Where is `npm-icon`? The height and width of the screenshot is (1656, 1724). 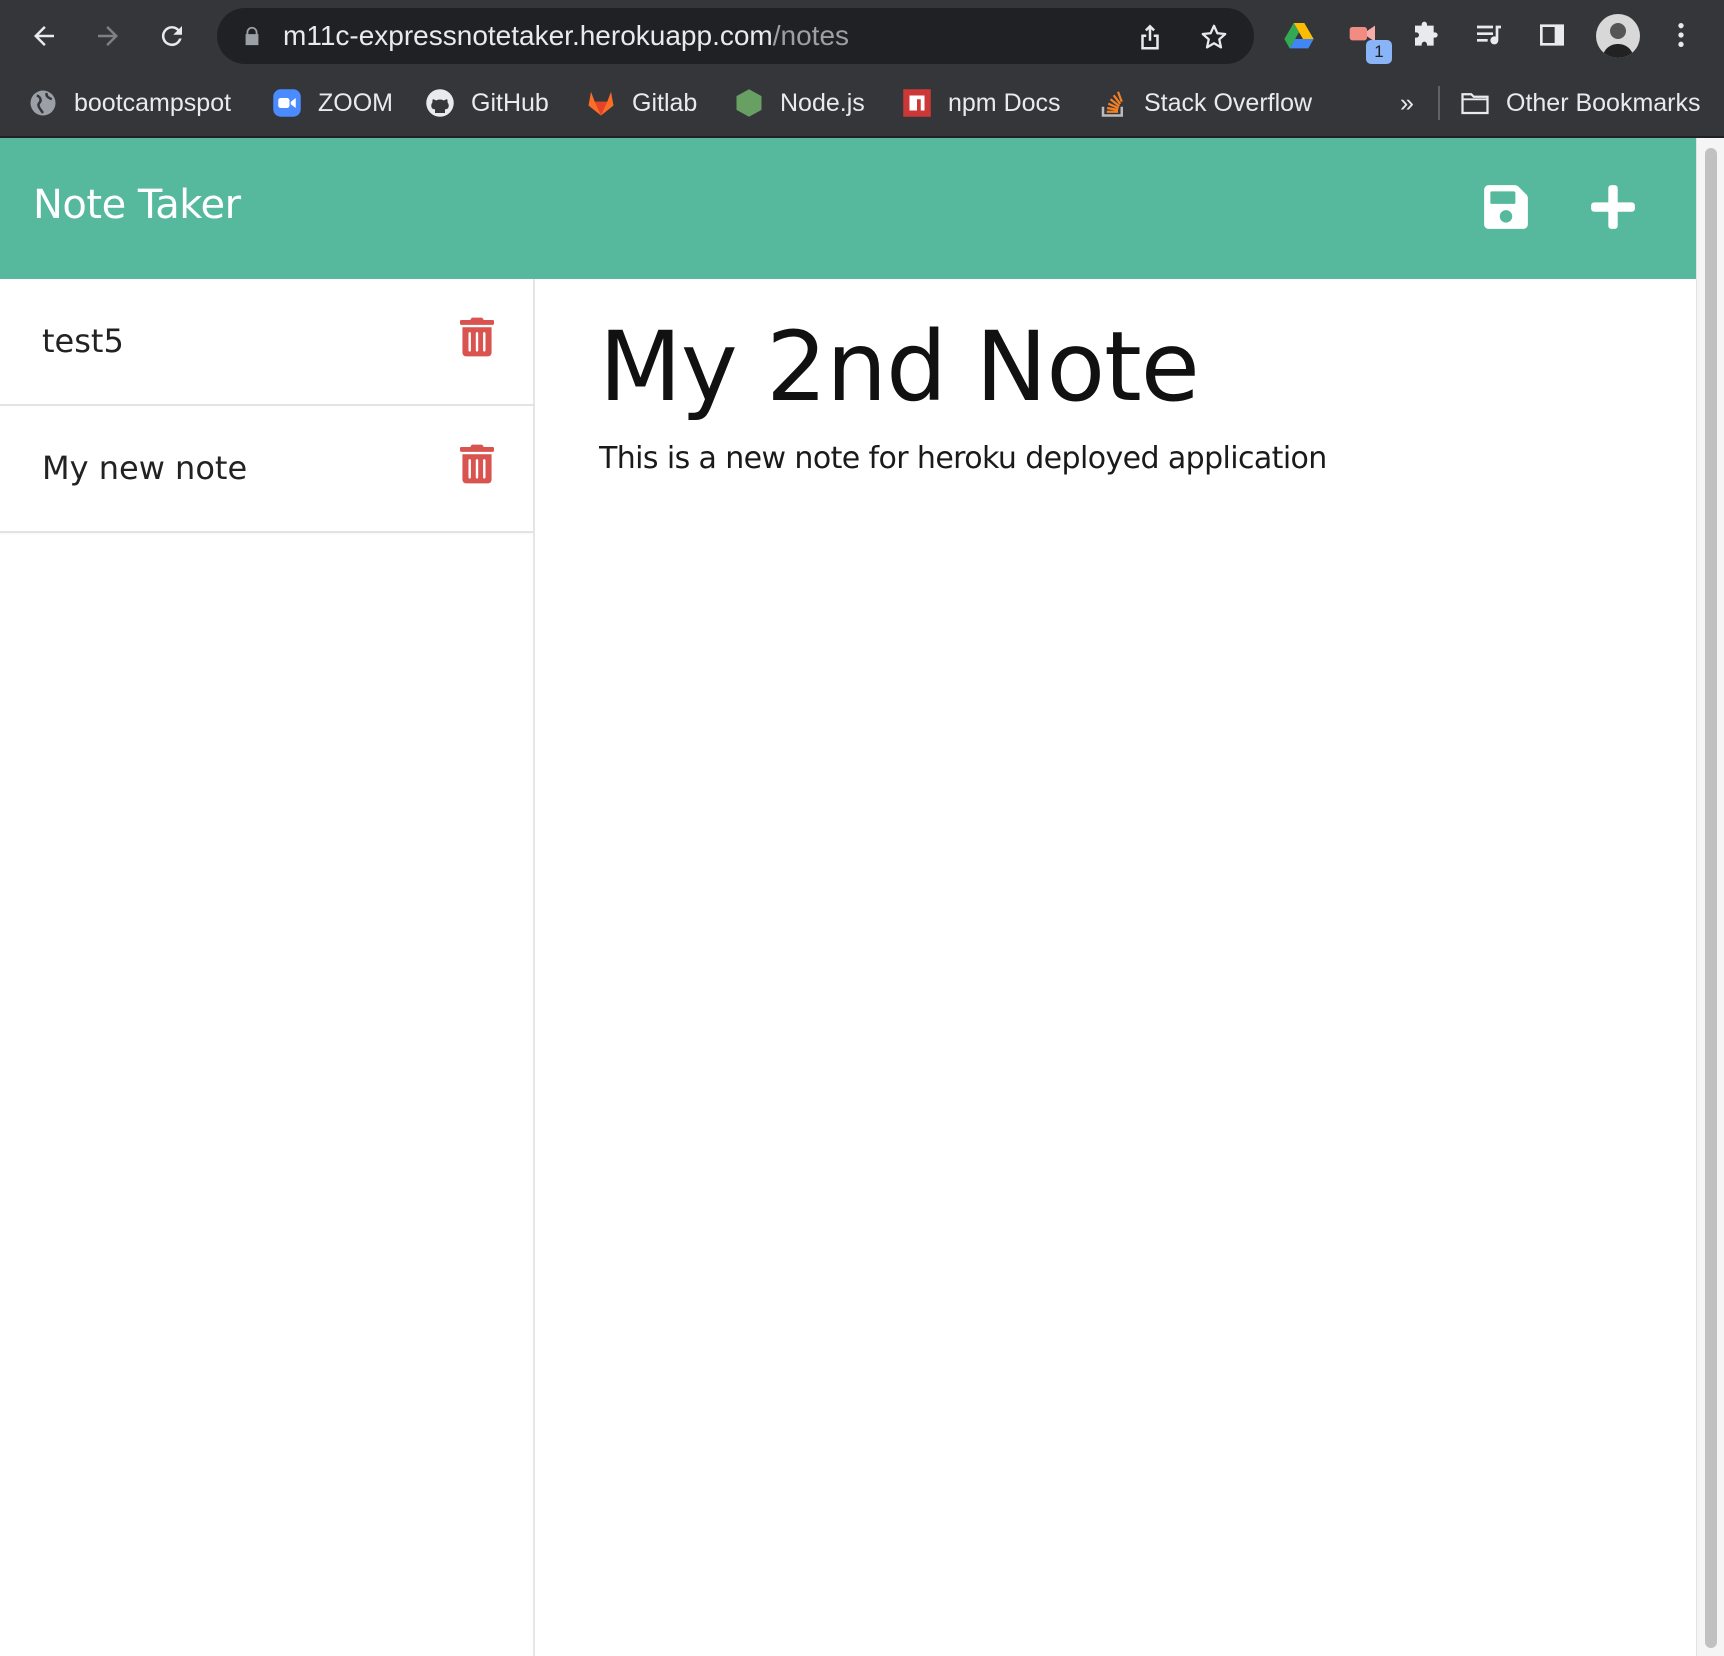
npm-icon is located at coordinates (917, 103).